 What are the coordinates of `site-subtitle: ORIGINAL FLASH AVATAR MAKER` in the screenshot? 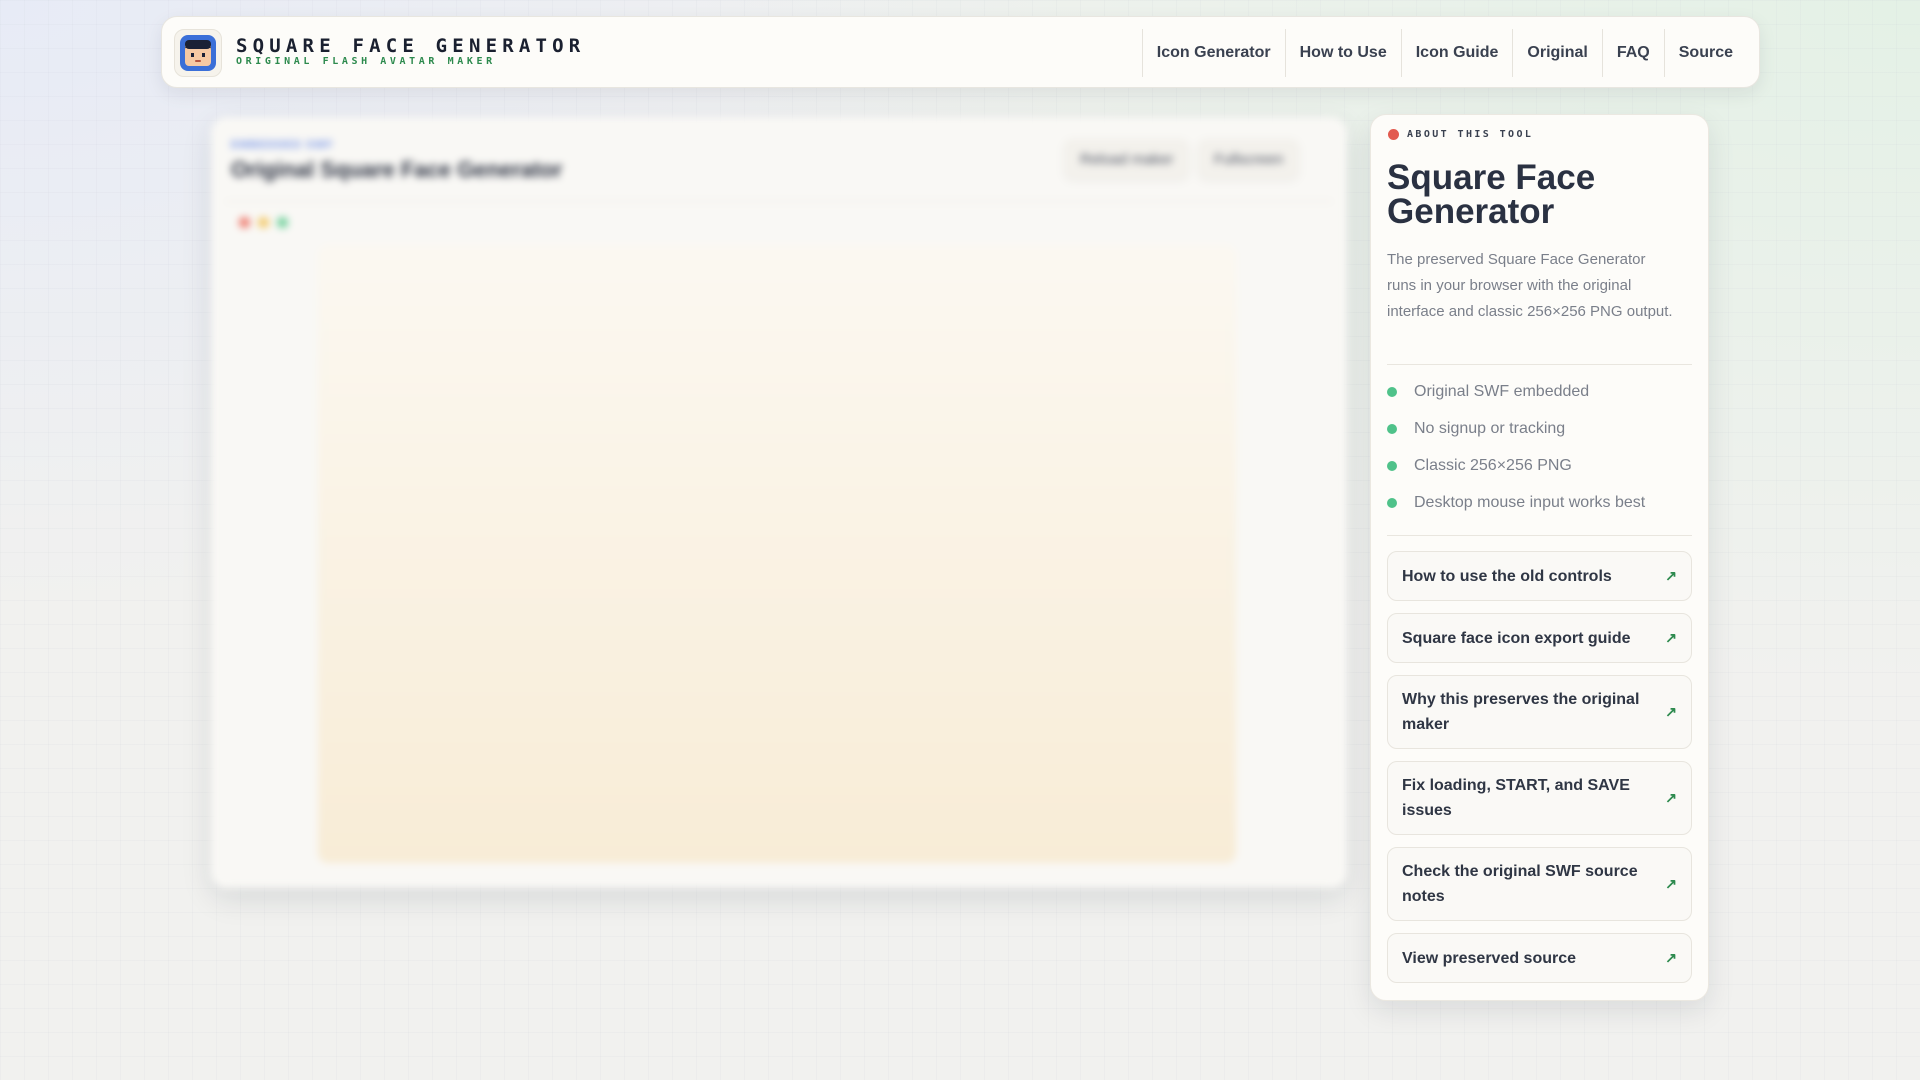 It's located at (366, 61).